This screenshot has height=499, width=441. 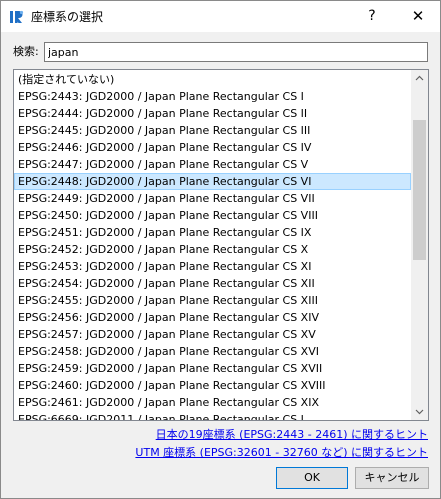 What do you see at coordinates (17, 16) in the screenshot?
I see `app-logo-icon` at bounding box center [17, 16].